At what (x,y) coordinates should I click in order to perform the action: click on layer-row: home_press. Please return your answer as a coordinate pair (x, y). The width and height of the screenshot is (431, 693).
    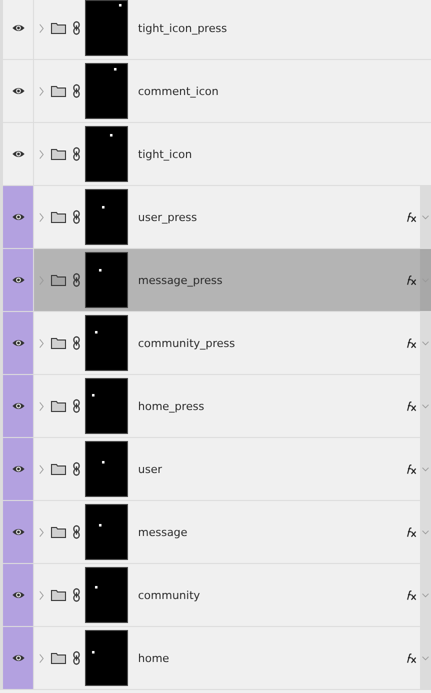
    Looking at the image, I should click on (217, 406).